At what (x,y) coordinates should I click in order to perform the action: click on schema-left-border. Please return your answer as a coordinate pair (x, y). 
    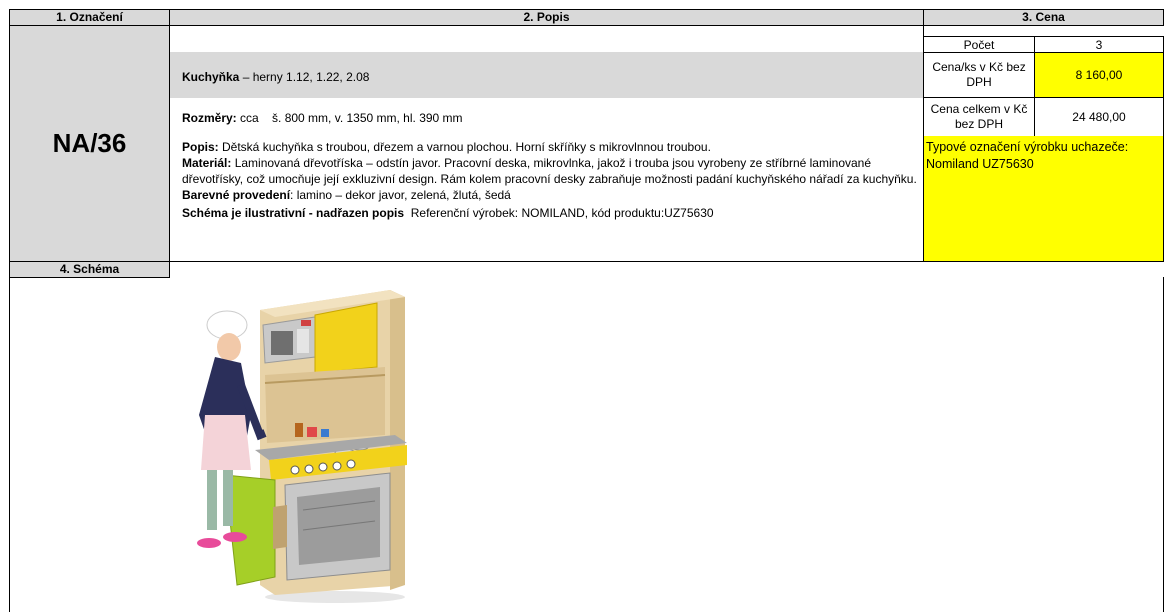
    Looking at the image, I should click on (9, 444).